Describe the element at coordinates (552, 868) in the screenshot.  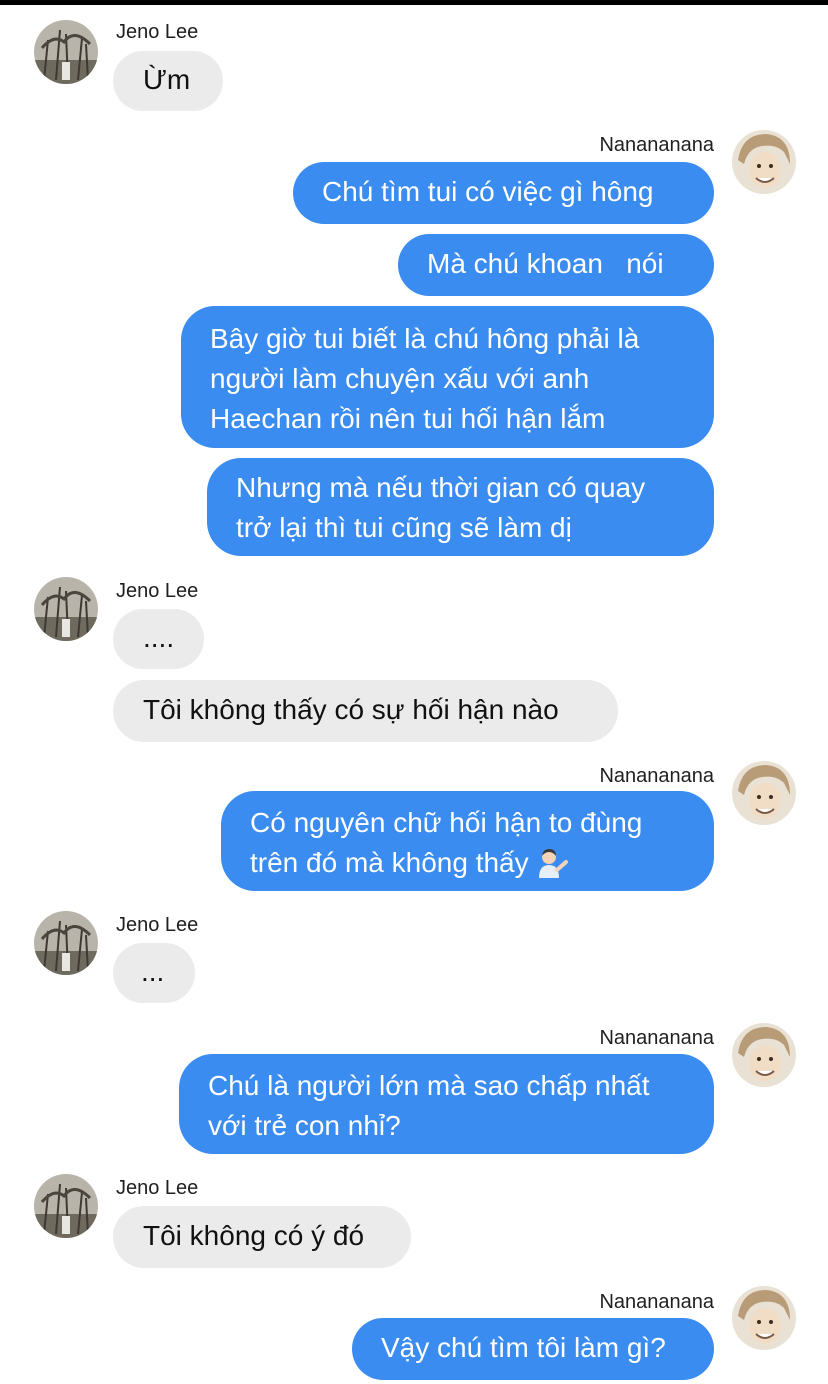
I see `person-tipping-hand-emoji-icon` at that location.